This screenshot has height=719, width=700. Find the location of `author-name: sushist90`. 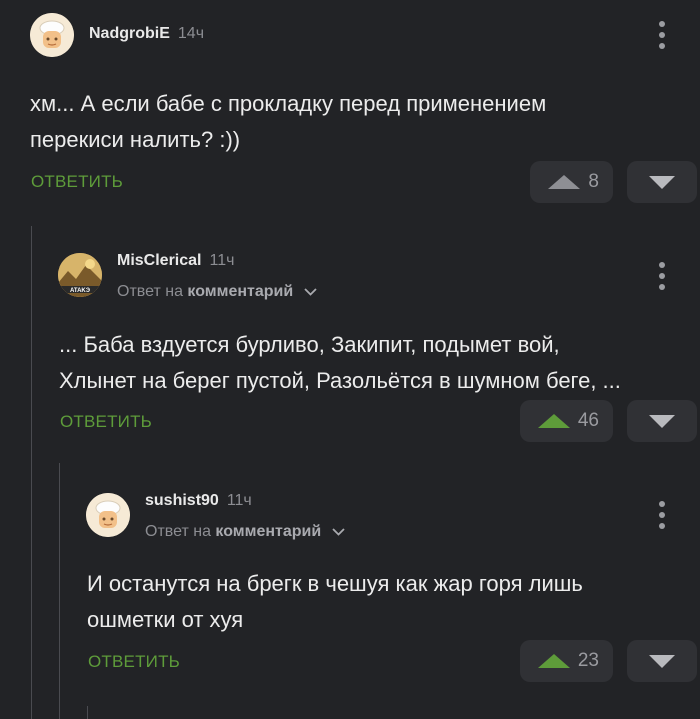

author-name: sushist90 is located at coordinates (182, 500).